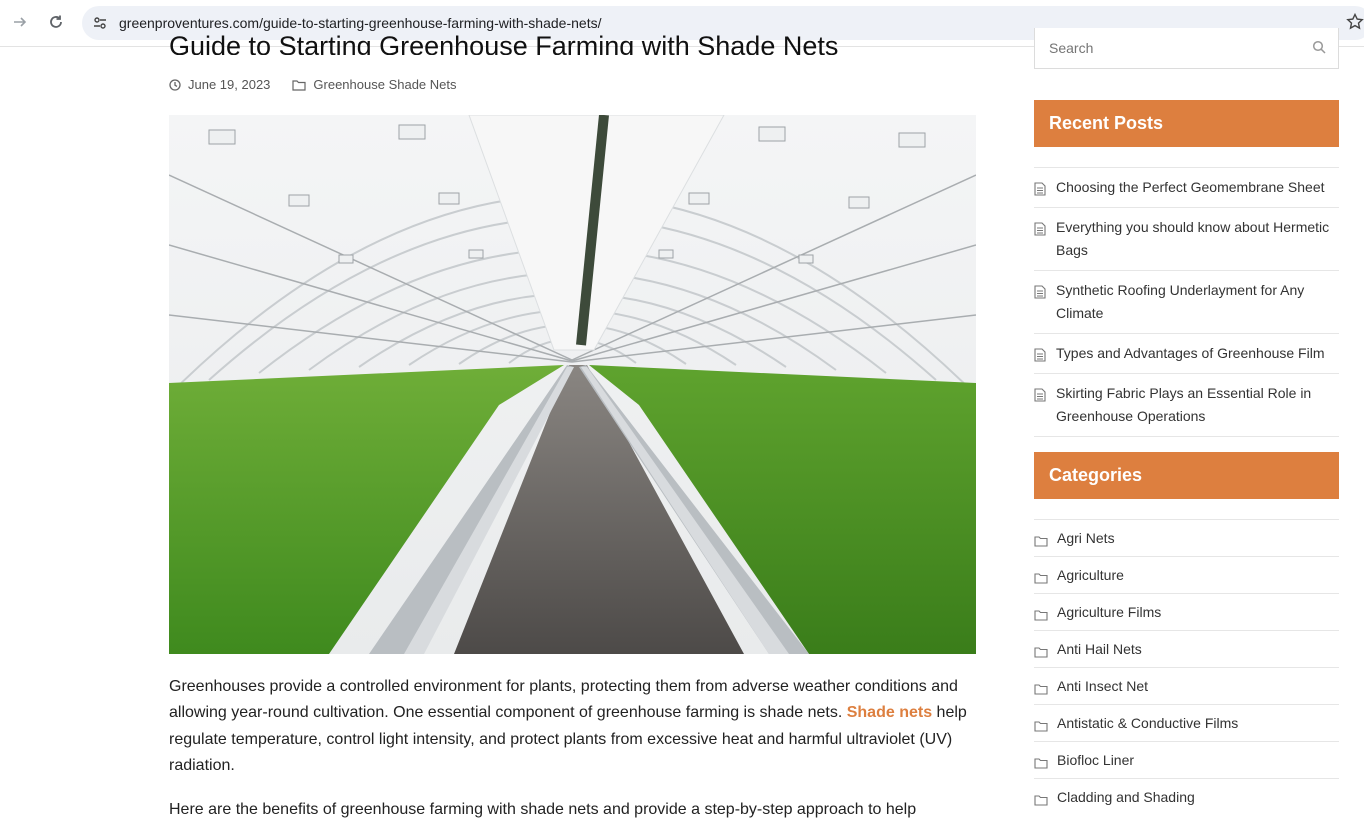 The height and width of the screenshot is (823, 1364). Describe the element at coordinates (20, 22) in the screenshot. I see `forward-arrow-icon` at that location.